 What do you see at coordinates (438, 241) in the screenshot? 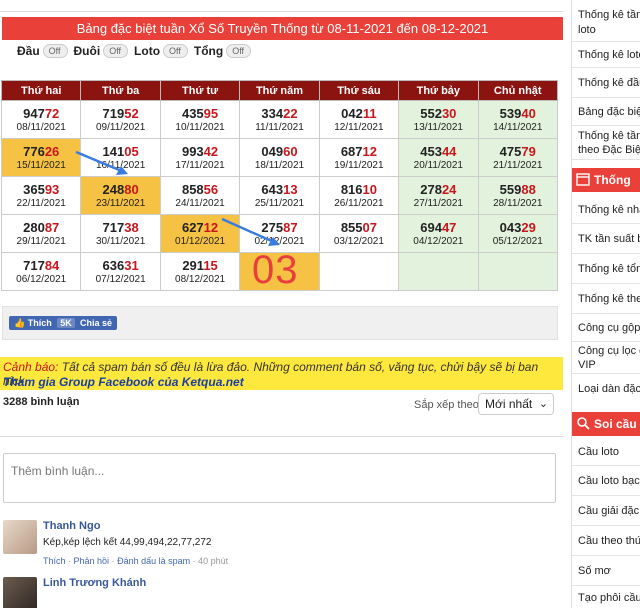
I see `draw-date: 04/12/2021` at bounding box center [438, 241].